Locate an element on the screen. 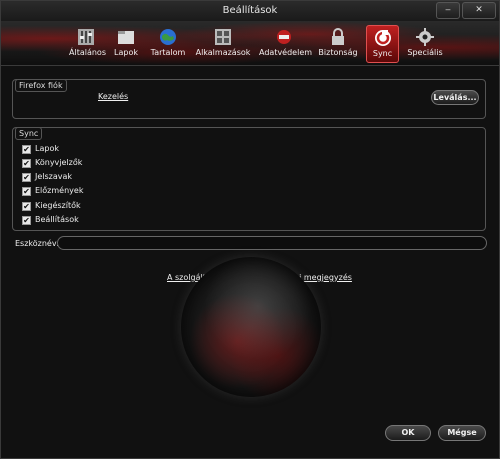  tab-content-label: Tartalom is located at coordinates (168, 52).